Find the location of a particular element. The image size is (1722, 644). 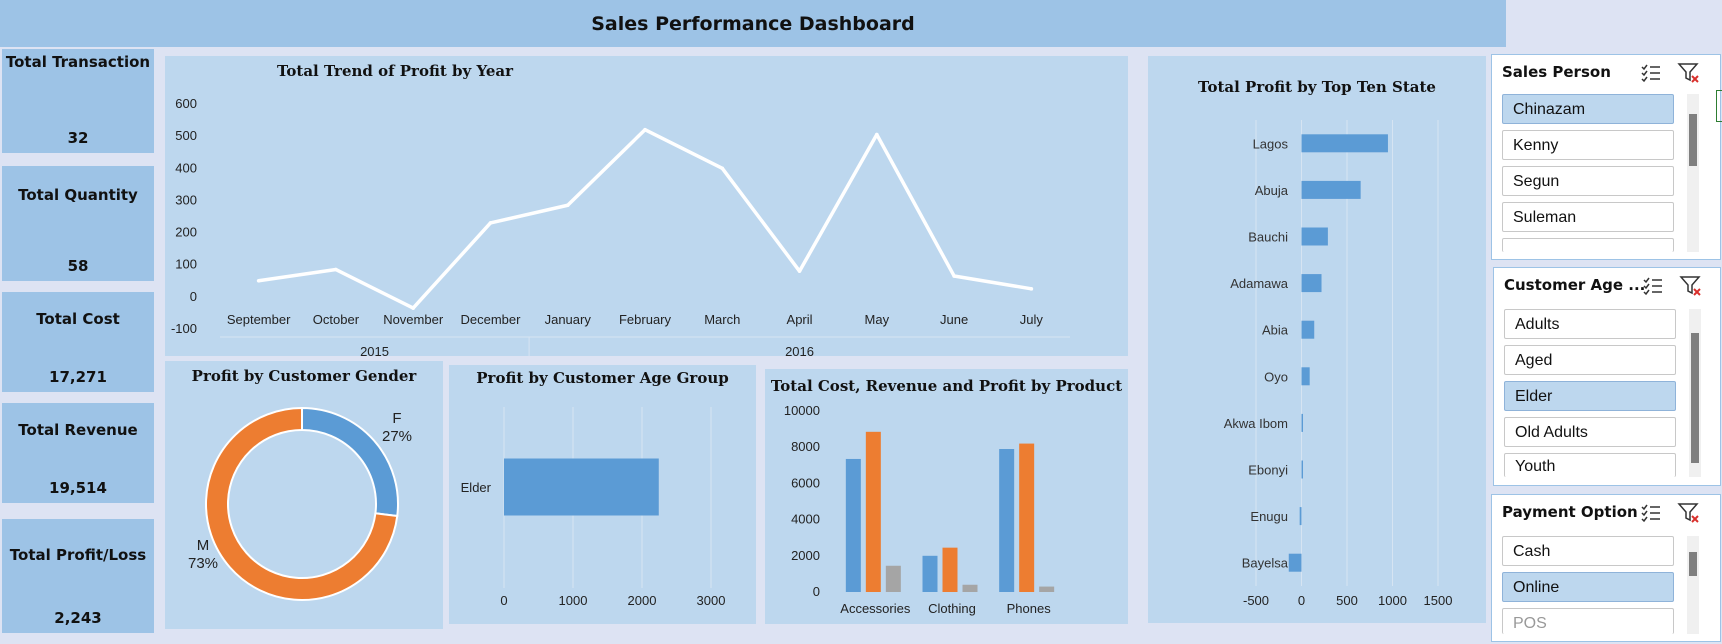

state-label: Abia is located at coordinates (1275, 330).